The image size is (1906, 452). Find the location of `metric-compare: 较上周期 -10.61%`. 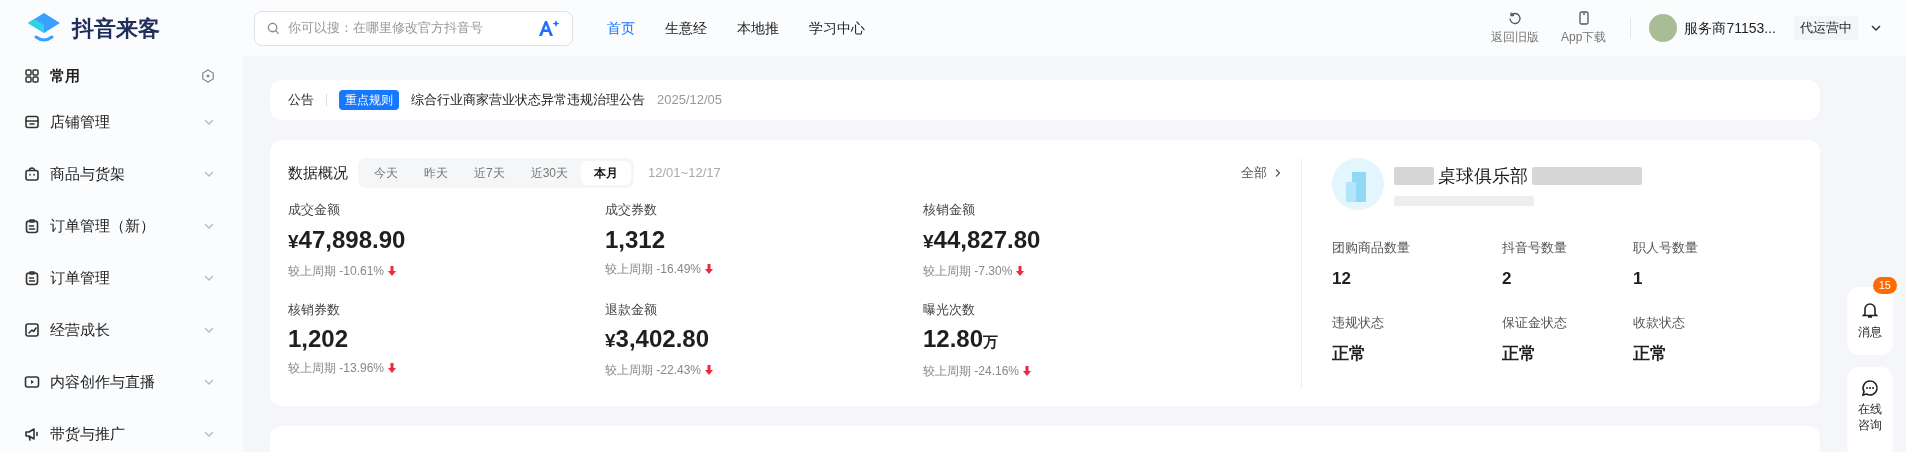

metric-compare: 较上周期 -10.61% is located at coordinates (336, 271).